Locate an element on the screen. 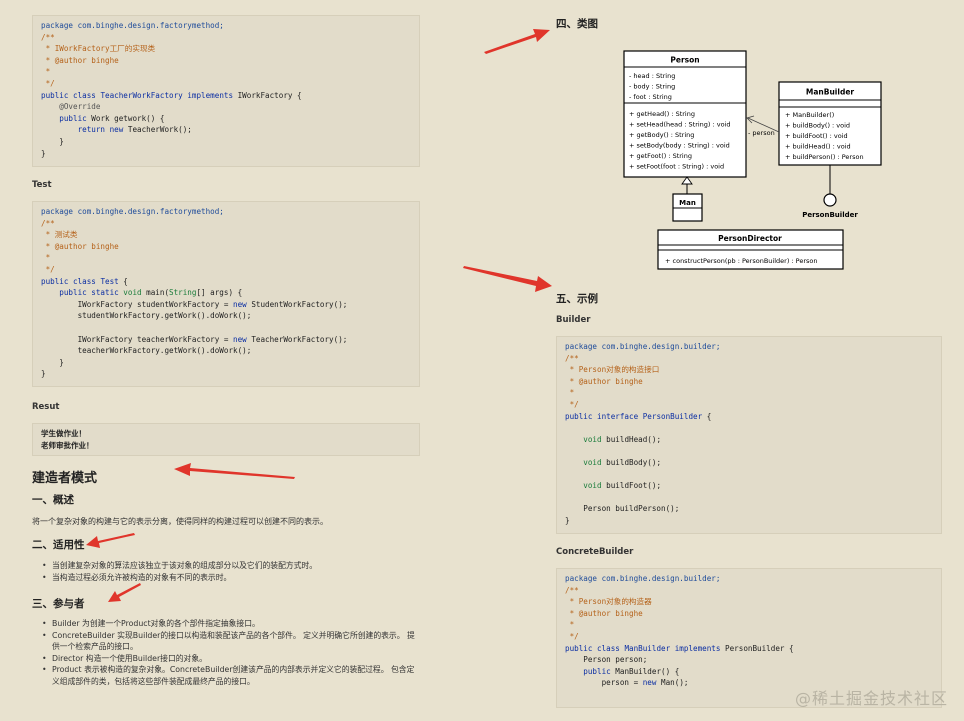 The height and width of the screenshot is (721, 964). code-token: * IWorkFactory工厂的实现类 is located at coordinates (98, 49).